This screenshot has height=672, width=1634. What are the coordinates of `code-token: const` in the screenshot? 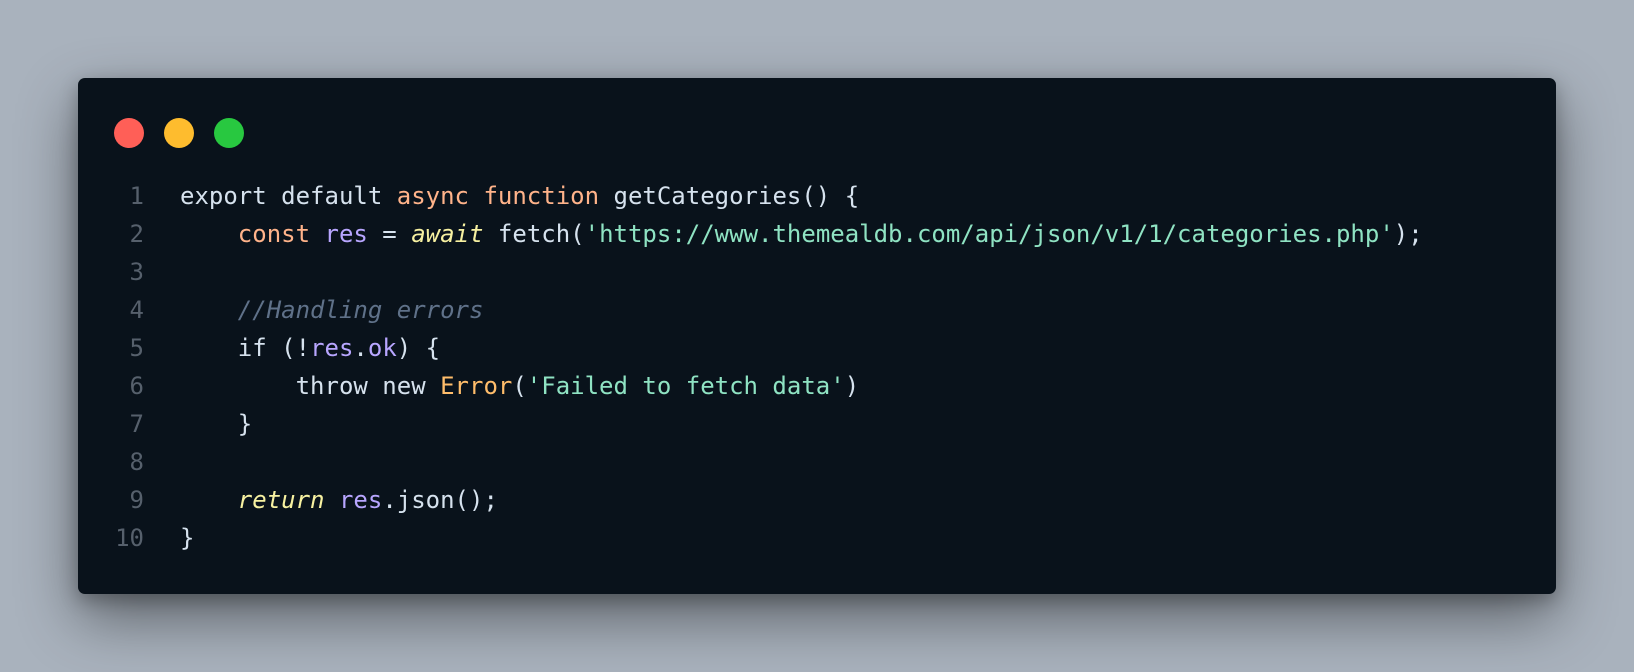 It's located at (281, 234).